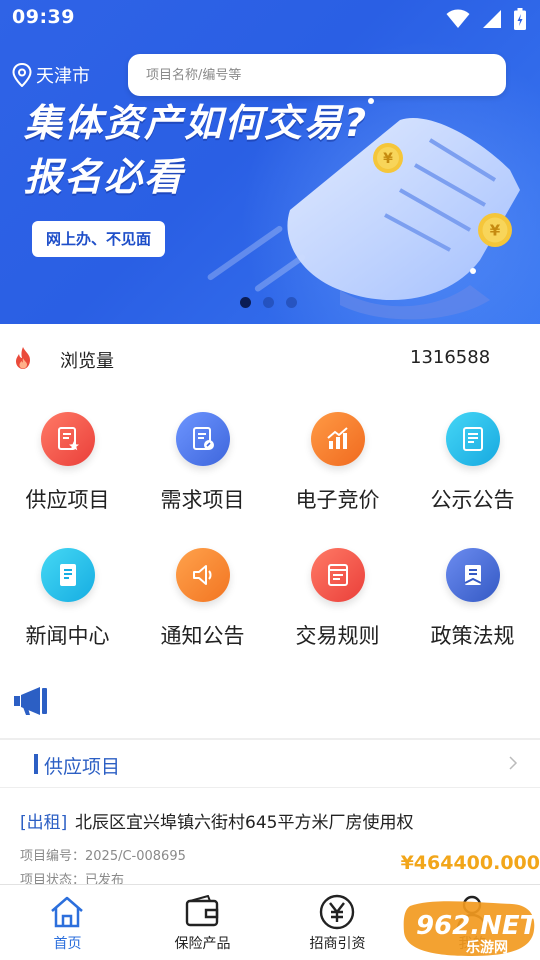 This screenshot has width=540, height=960. What do you see at coordinates (103, 856) in the screenshot?
I see `item-code: 项目编号：2025/C-008695` at bounding box center [103, 856].